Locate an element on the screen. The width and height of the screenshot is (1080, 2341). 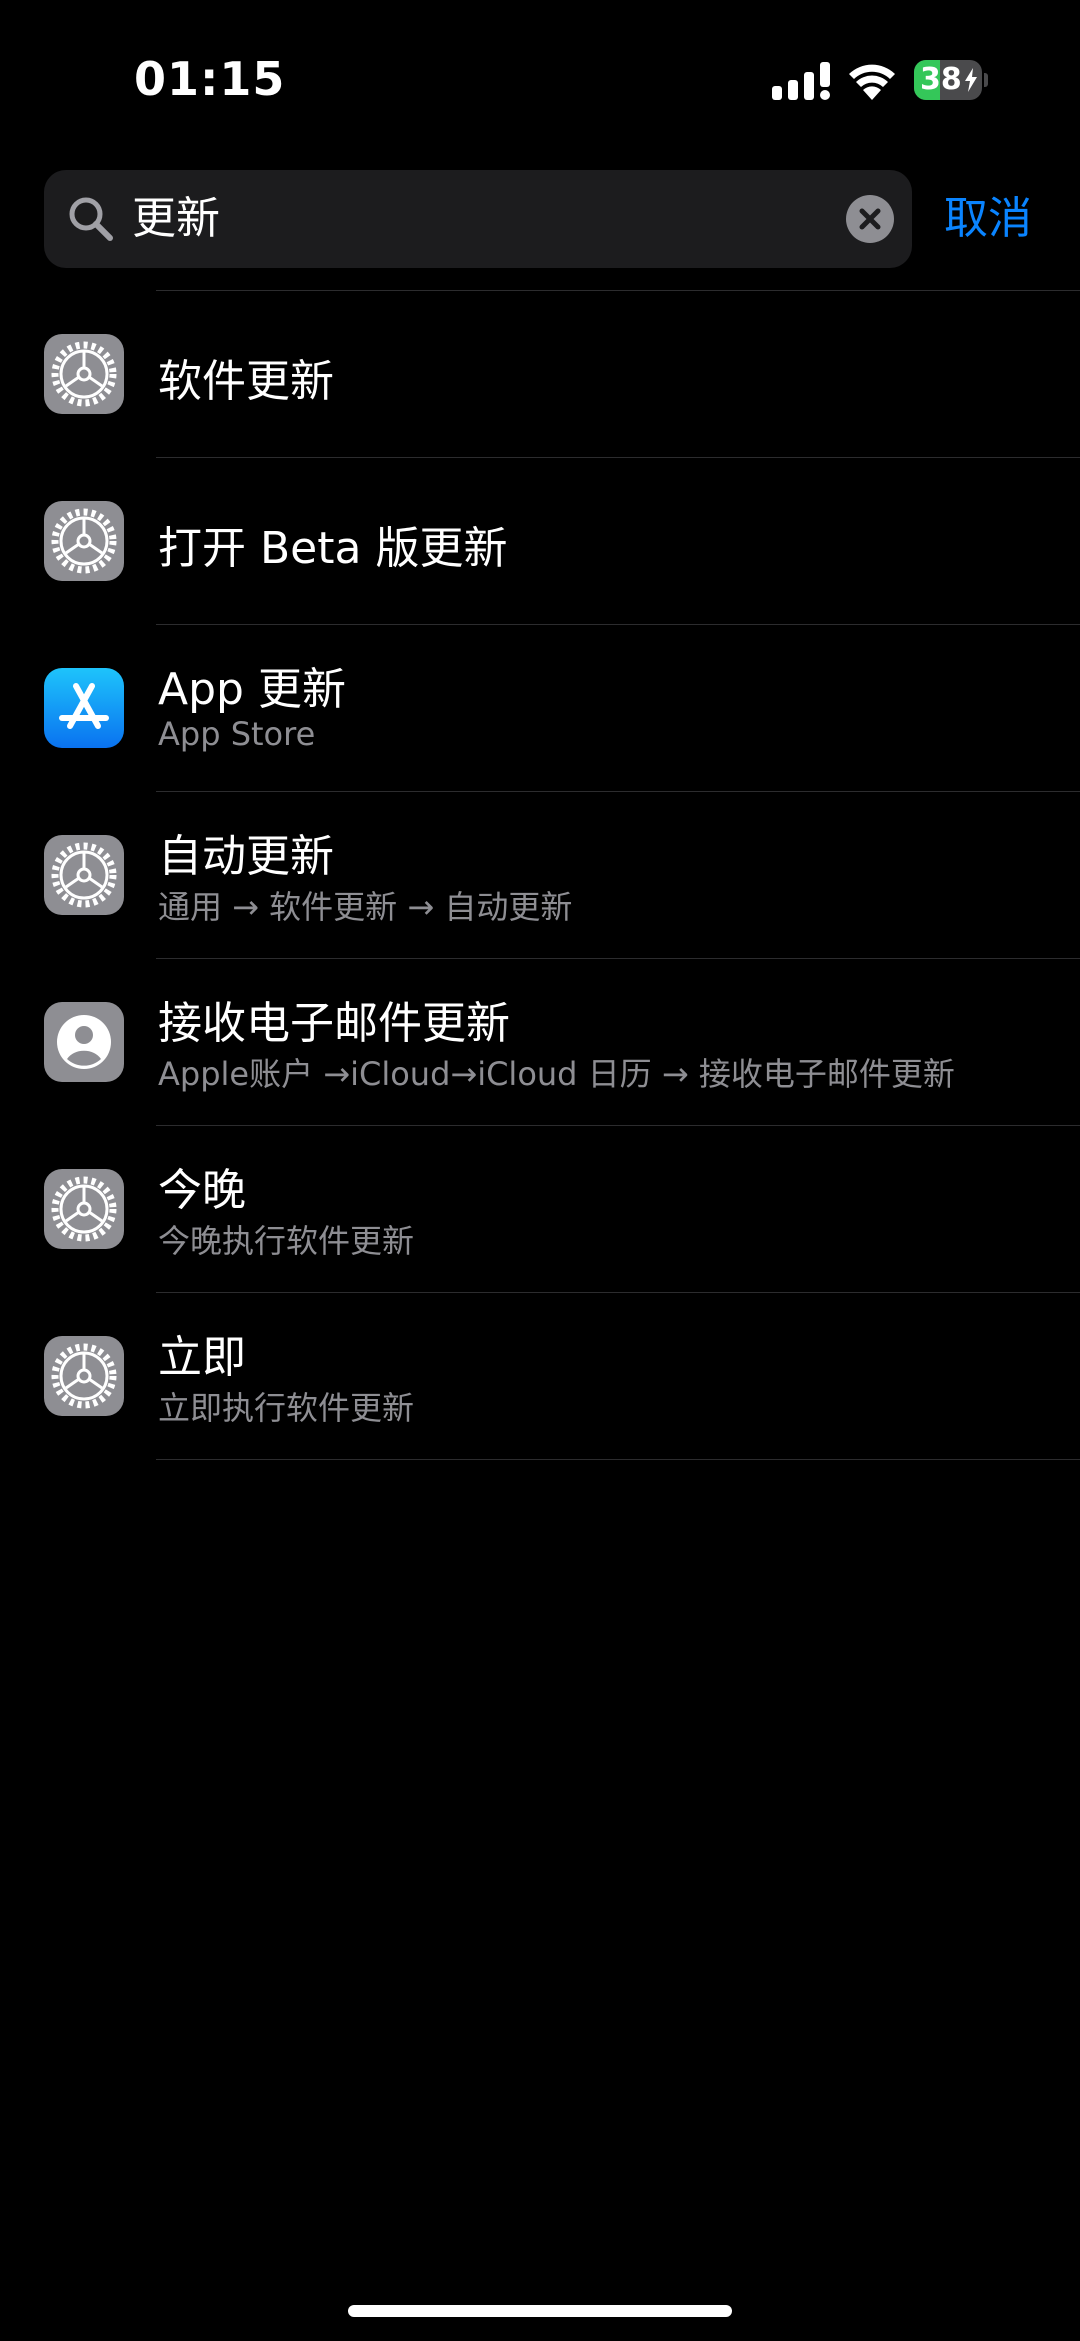
status-bar: 01:15 38 is located at coordinates (540, 80).